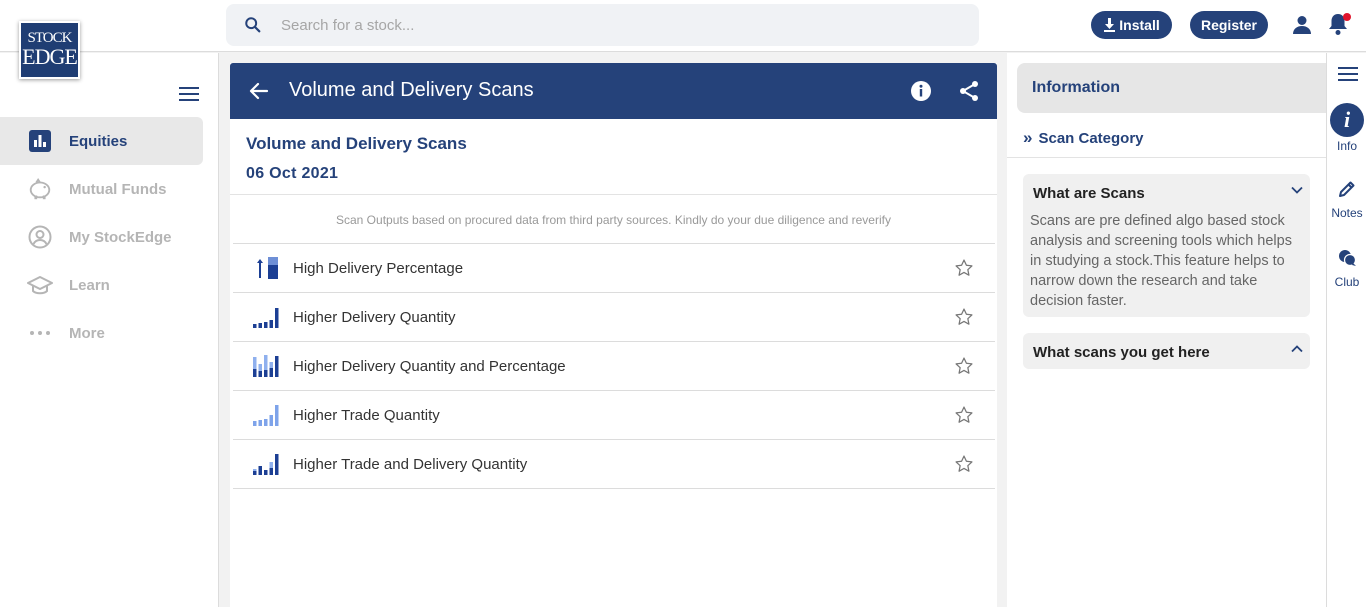  I want to click on scan-date: 06 Oct 2021, so click(292, 173).